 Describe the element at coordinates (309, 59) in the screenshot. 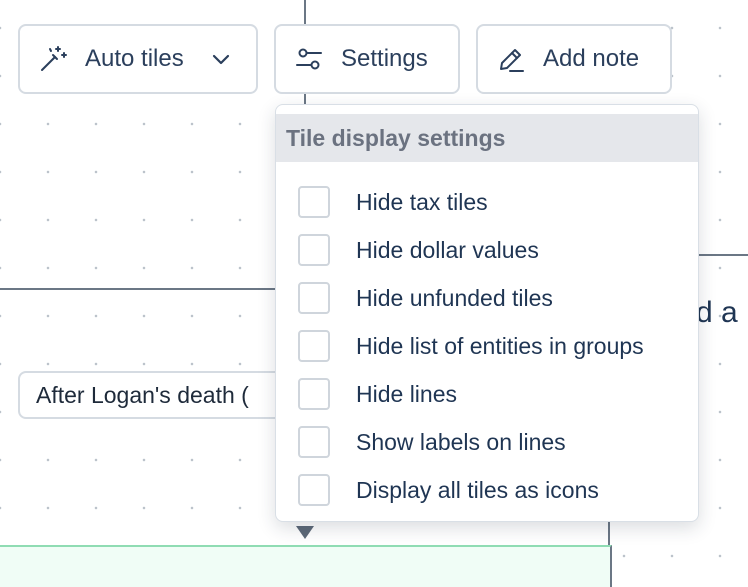

I see `sliders-icon` at that location.